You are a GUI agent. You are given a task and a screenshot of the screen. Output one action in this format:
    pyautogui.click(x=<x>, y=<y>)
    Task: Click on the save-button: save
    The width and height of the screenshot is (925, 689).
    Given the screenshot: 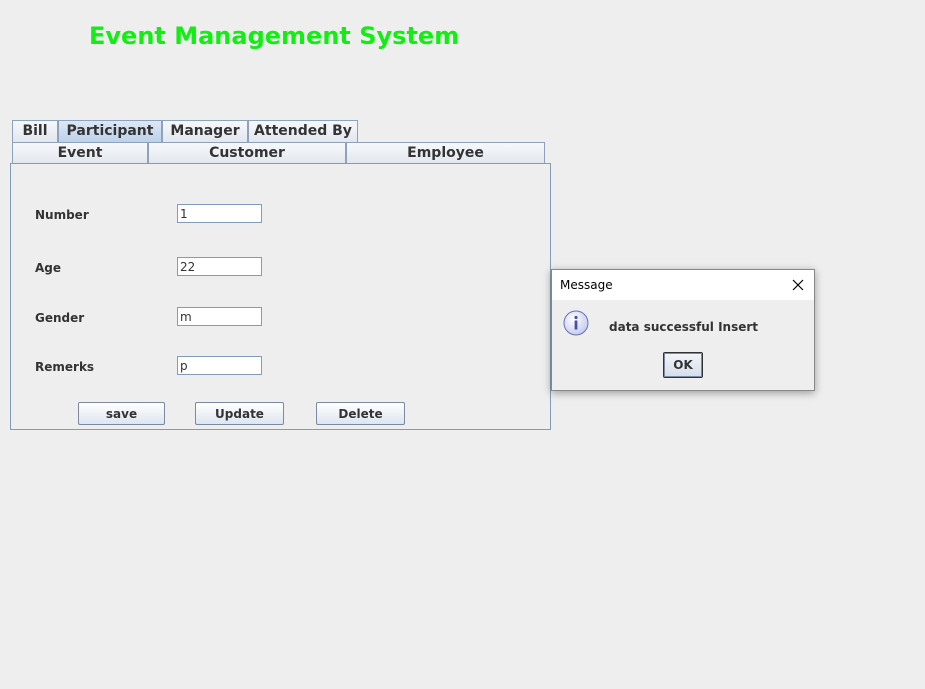 What is the action you would take?
    pyautogui.click(x=121, y=413)
    